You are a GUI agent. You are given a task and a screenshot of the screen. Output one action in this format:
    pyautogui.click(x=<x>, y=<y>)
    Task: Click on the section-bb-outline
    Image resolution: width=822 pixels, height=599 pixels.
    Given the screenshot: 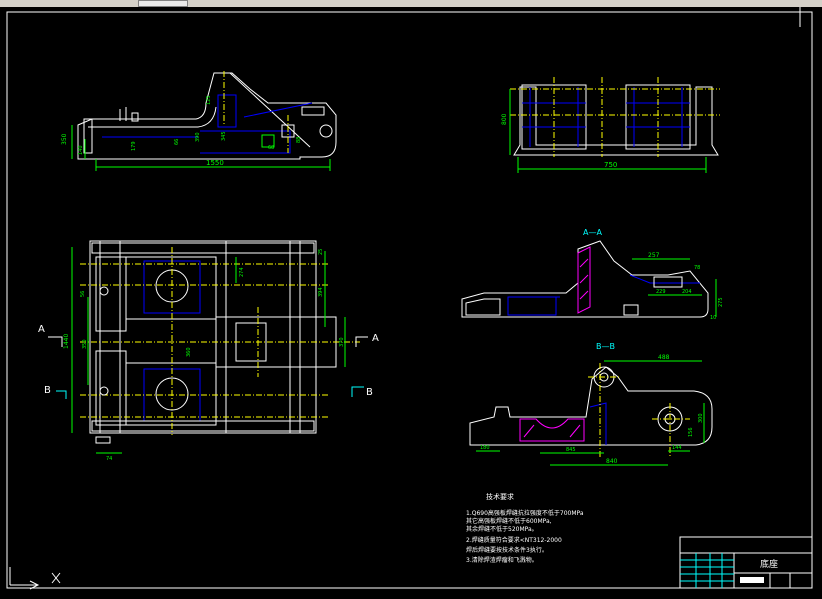 What is the action you would take?
    pyautogui.click(x=591, y=406)
    